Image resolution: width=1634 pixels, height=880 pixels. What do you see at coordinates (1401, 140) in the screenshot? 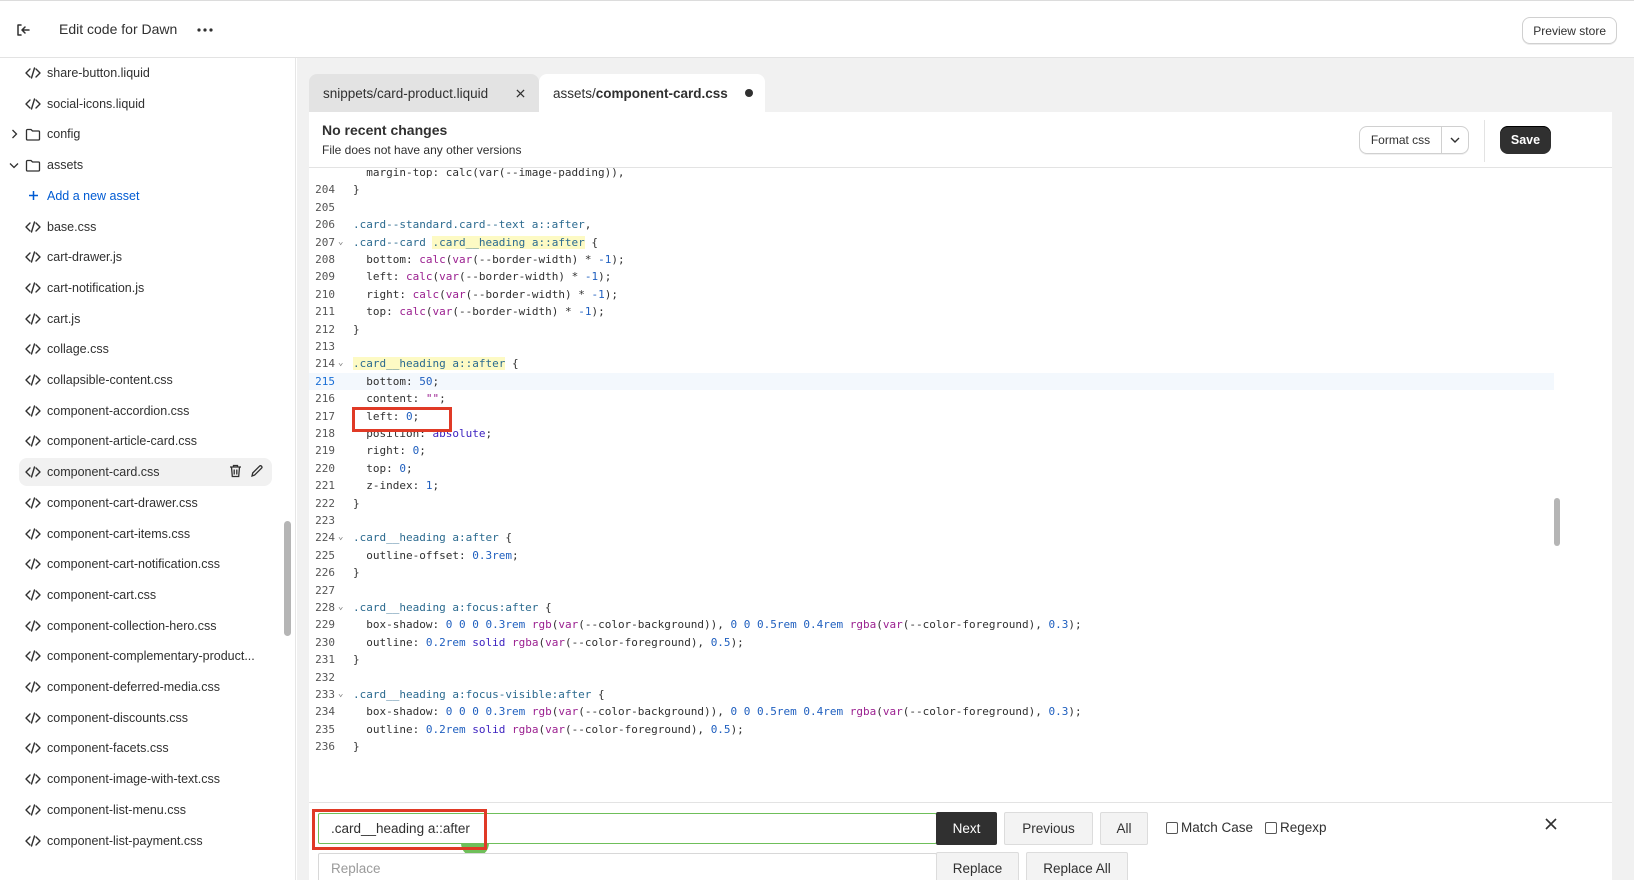
I see `format-css-button: Format css` at bounding box center [1401, 140].